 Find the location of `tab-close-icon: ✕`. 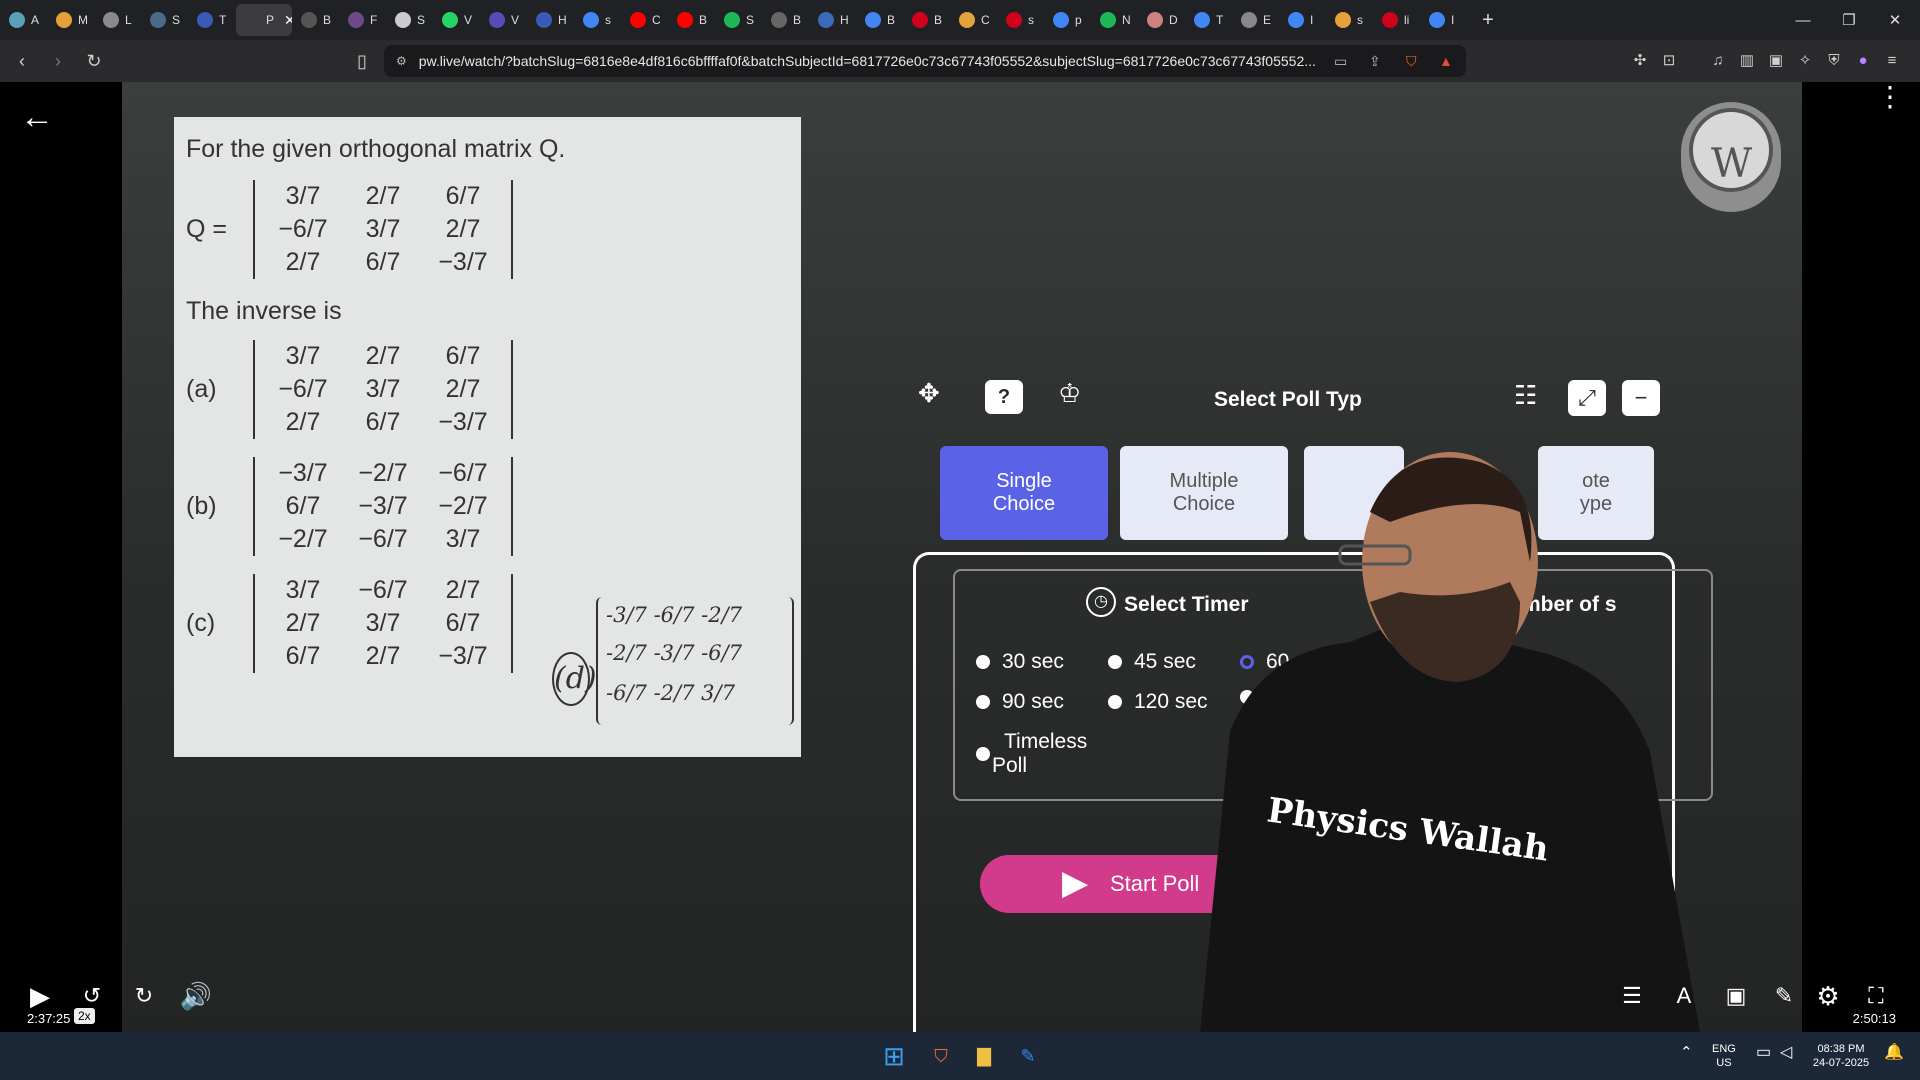

tab-close-icon: ✕ is located at coordinates (288, 20).